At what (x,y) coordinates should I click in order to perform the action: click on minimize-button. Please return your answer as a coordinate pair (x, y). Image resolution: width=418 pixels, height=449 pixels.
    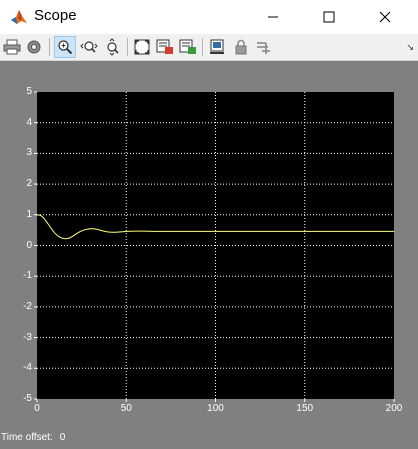
    Looking at the image, I should click on (273, 17).